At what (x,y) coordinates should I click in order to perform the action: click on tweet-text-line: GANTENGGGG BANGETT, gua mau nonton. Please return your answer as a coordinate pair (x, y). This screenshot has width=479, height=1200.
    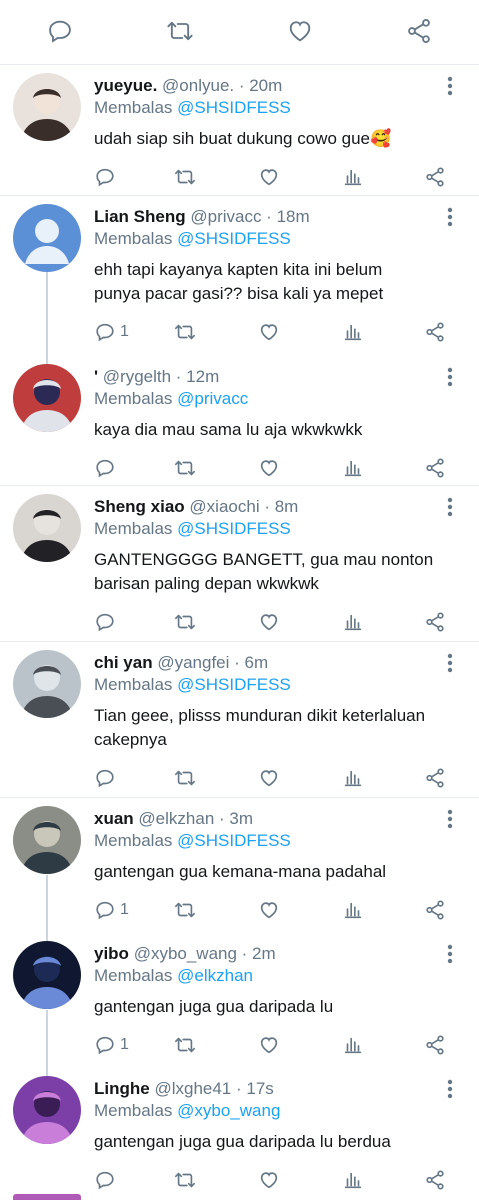
    Looking at the image, I should click on (264, 559).